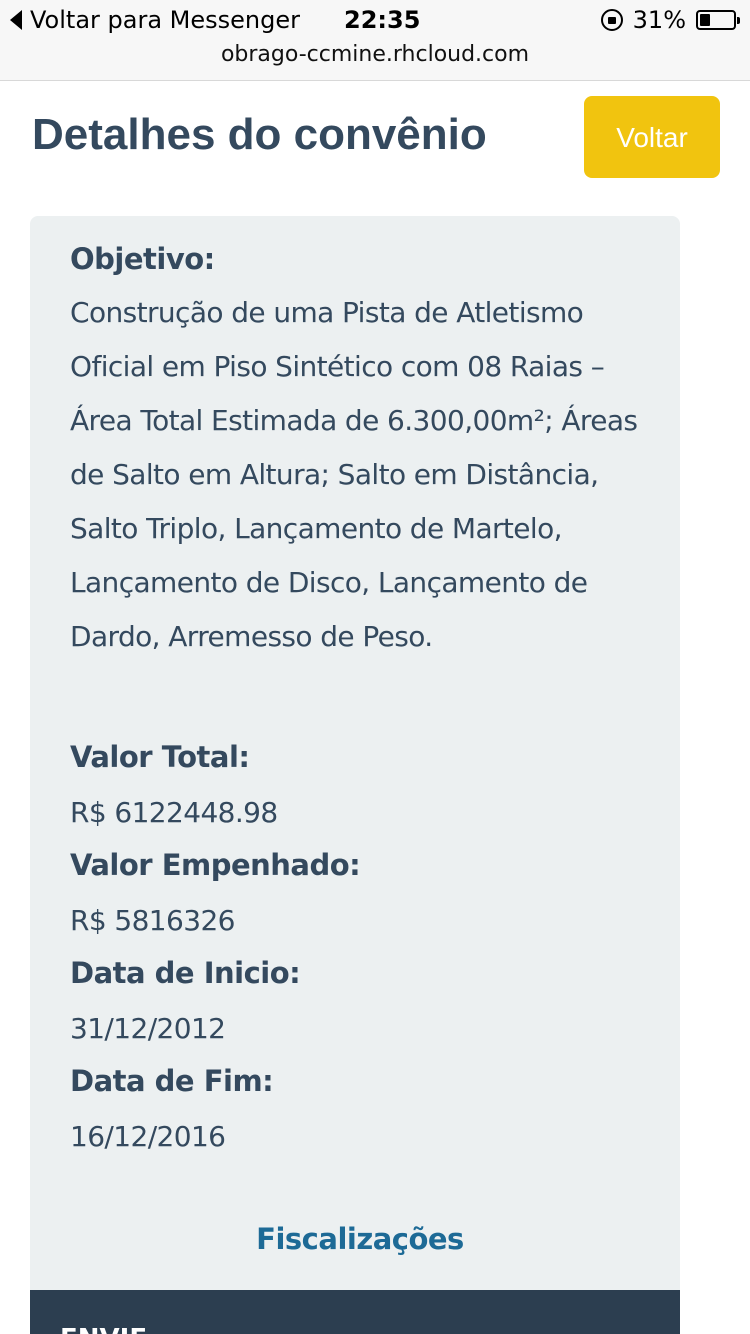 The height and width of the screenshot is (1334, 750). I want to click on back-to-messenger-label: Voltar para Messenger, so click(165, 20).